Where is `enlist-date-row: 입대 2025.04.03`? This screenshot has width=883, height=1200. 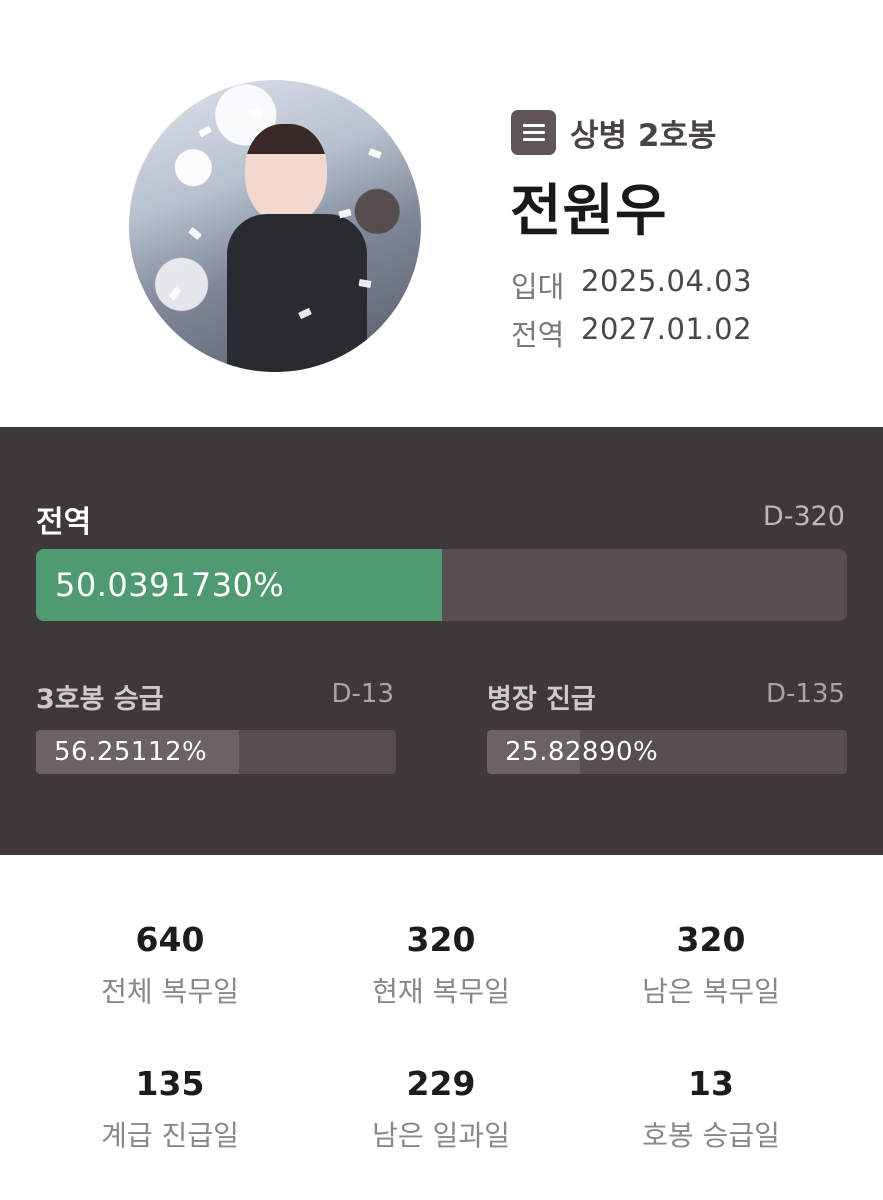 enlist-date-row: 입대 2025.04.03 is located at coordinates (631, 285).